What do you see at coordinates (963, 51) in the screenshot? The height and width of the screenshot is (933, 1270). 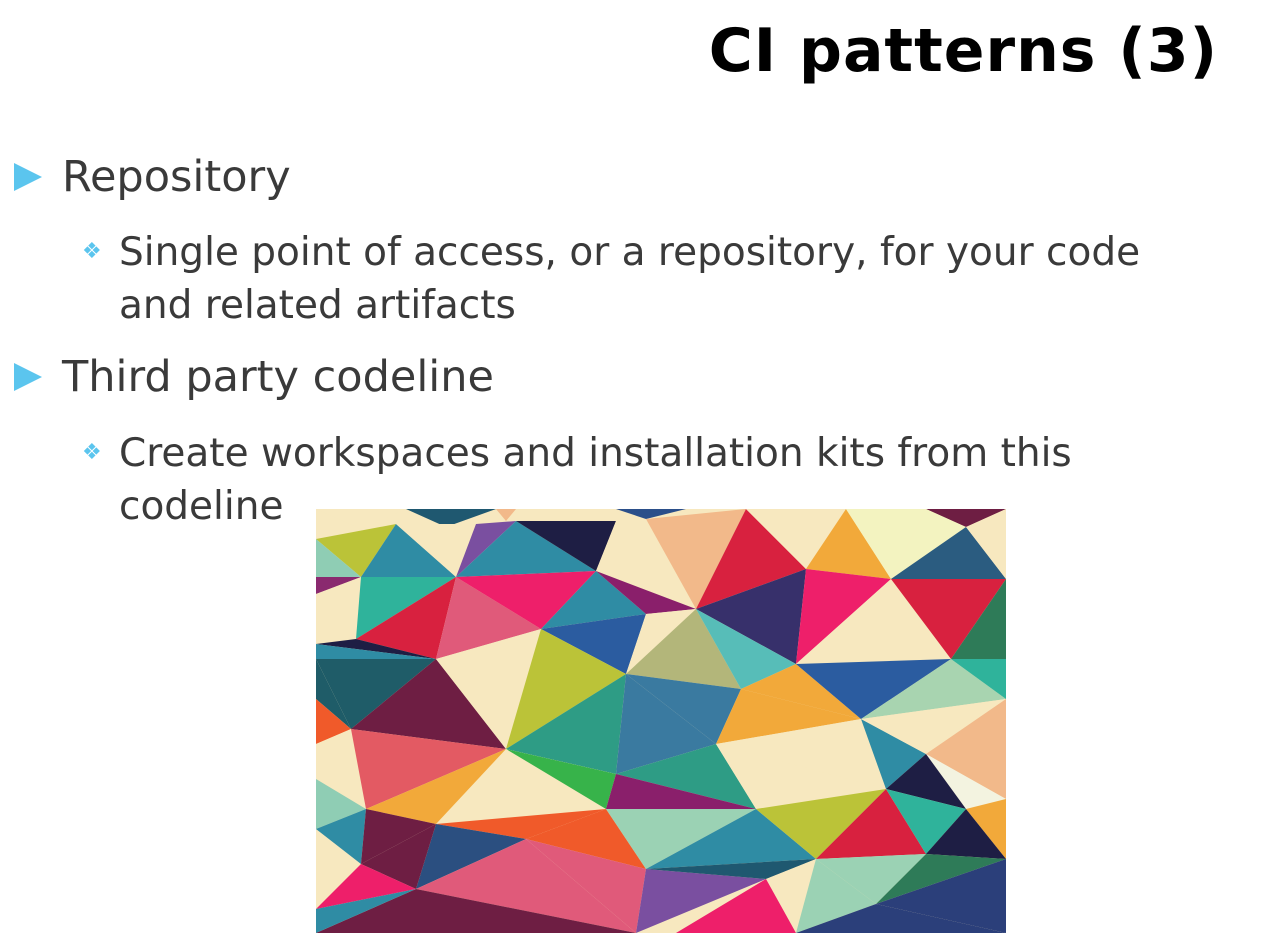 I see `slide-title: CI patterns (3)` at bounding box center [963, 51].